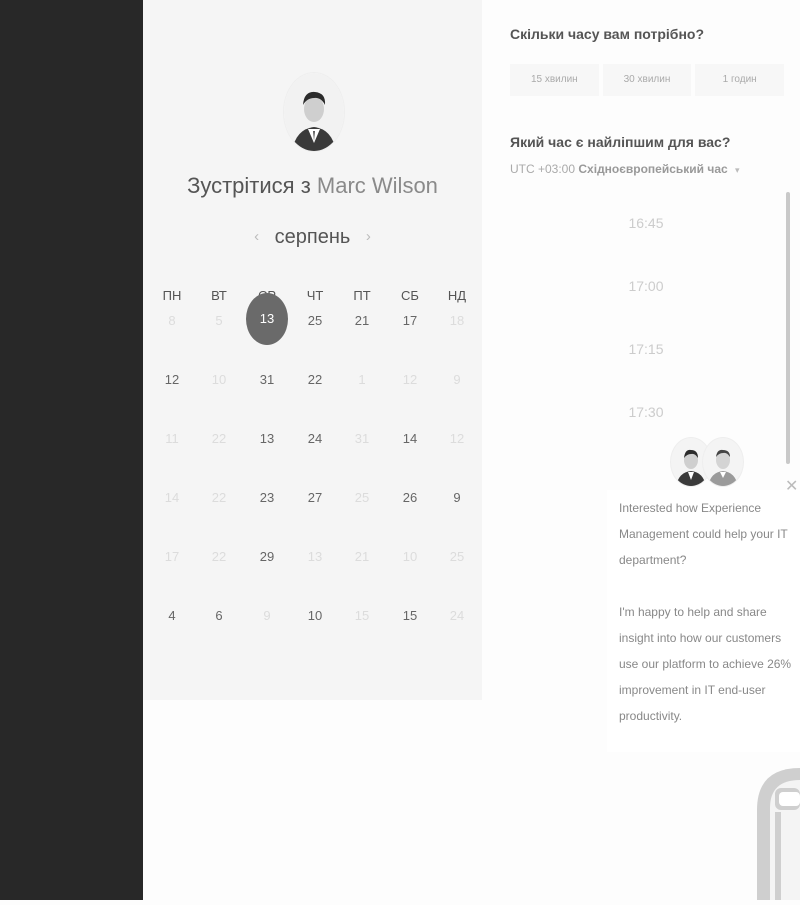 This screenshot has height=905, width=800. I want to click on duration-option-30: 30 хвилин, so click(647, 80).